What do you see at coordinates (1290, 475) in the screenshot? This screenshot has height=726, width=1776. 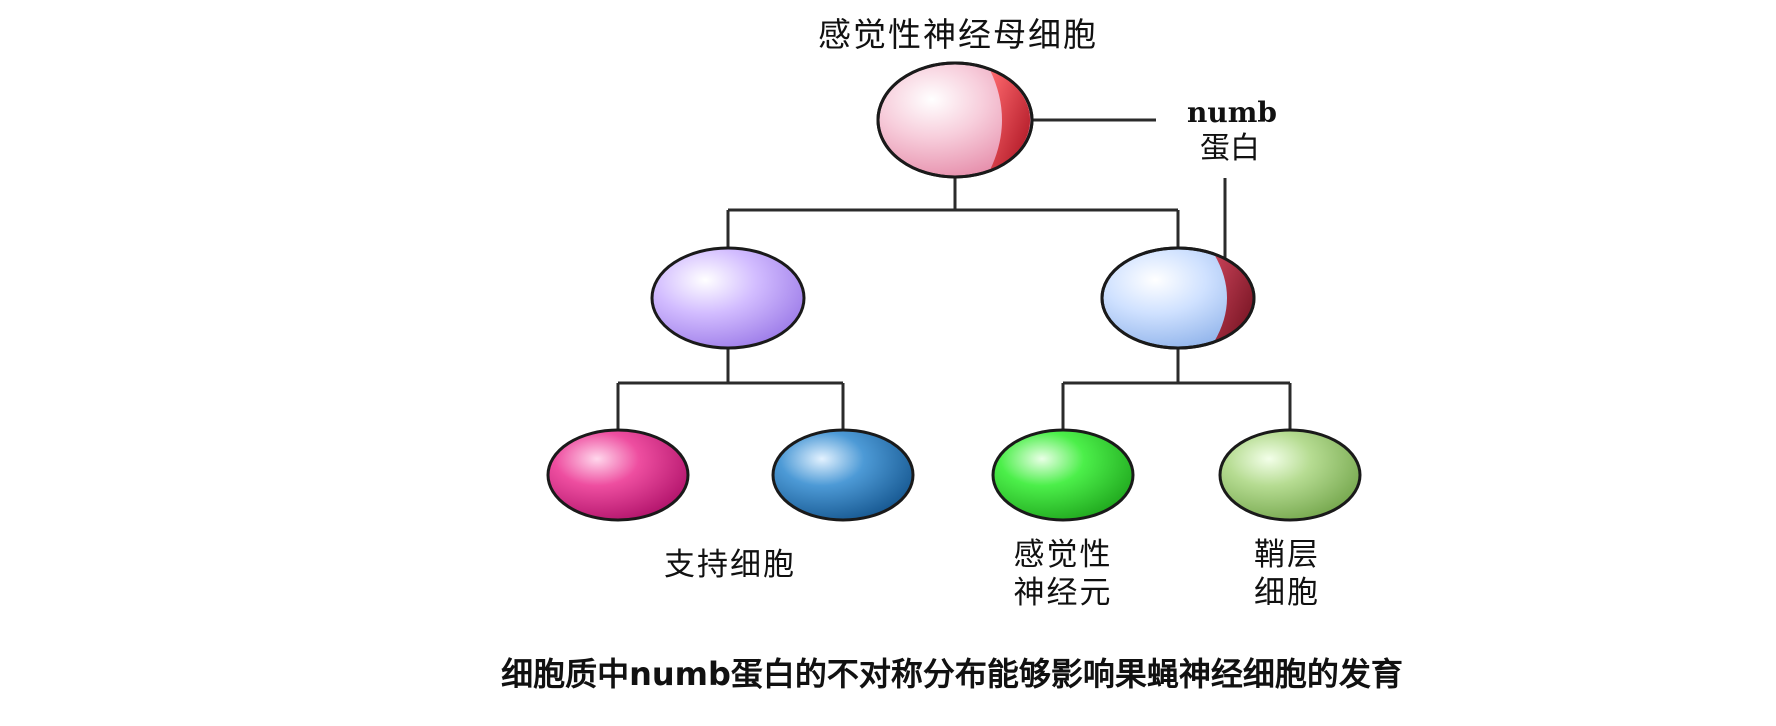 I see `sheath-cell` at bounding box center [1290, 475].